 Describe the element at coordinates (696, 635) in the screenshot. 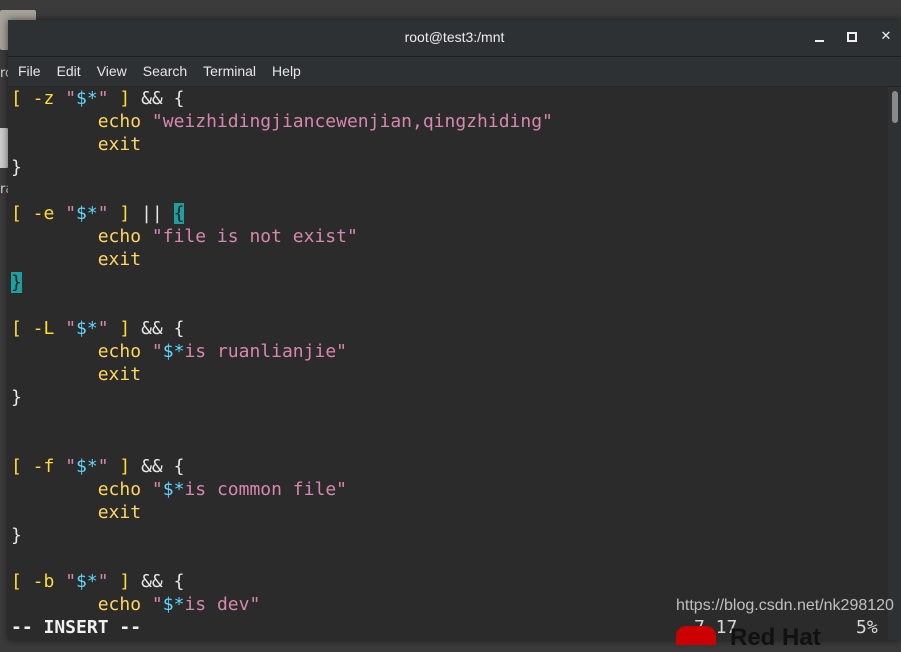

I see `redhat-logo-icon` at that location.